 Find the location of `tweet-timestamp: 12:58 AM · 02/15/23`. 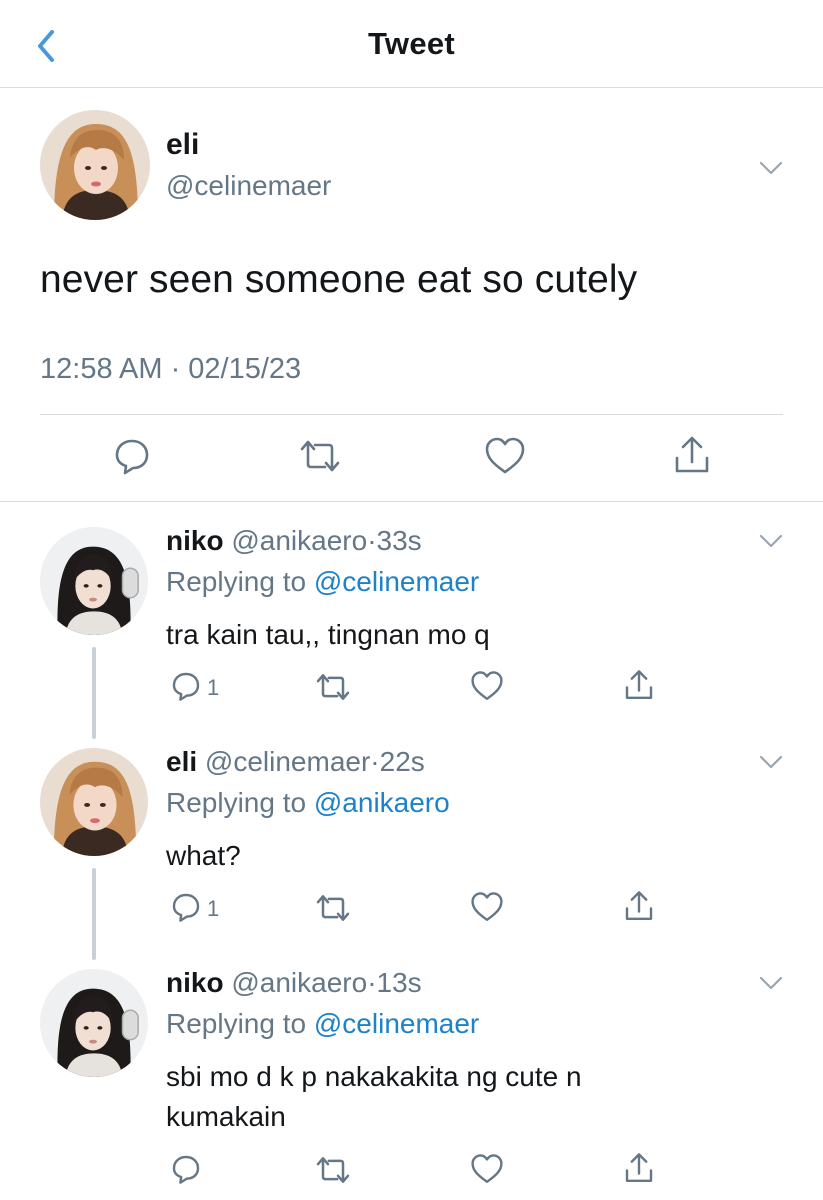

tweet-timestamp: 12:58 AM · 02/15/23 is located at coordinates (171, 369).